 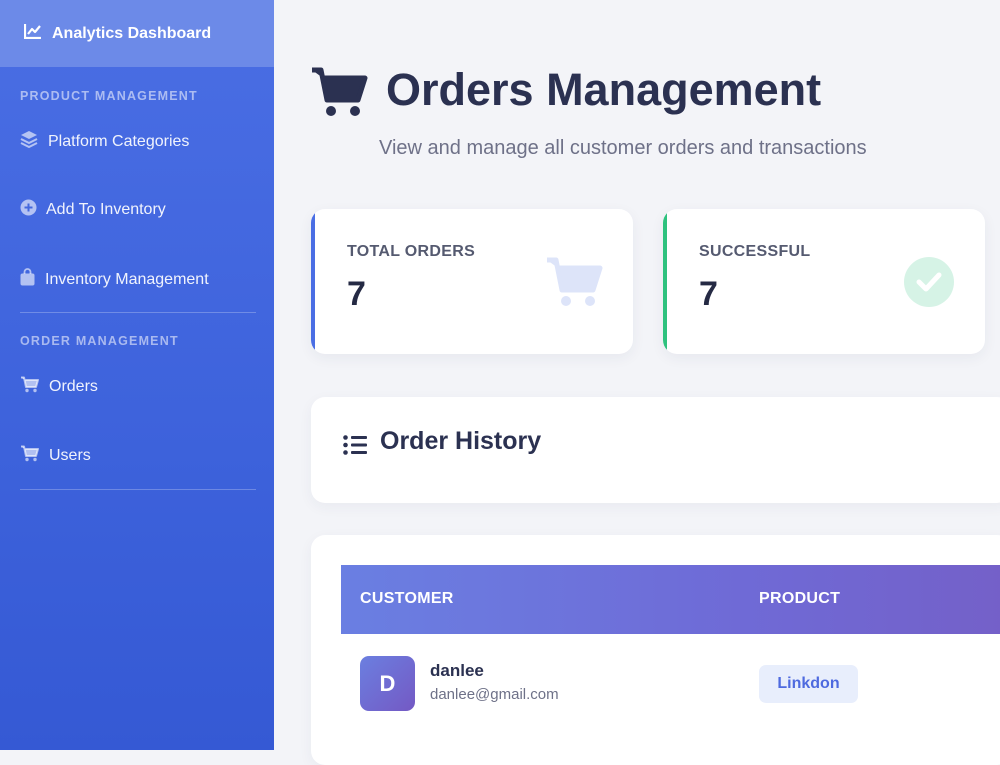 What do you see at coordinates (494, 694) in the screenshot?
I see `customer-email: danlee@gmail.com` at bounding box center [494, 694].